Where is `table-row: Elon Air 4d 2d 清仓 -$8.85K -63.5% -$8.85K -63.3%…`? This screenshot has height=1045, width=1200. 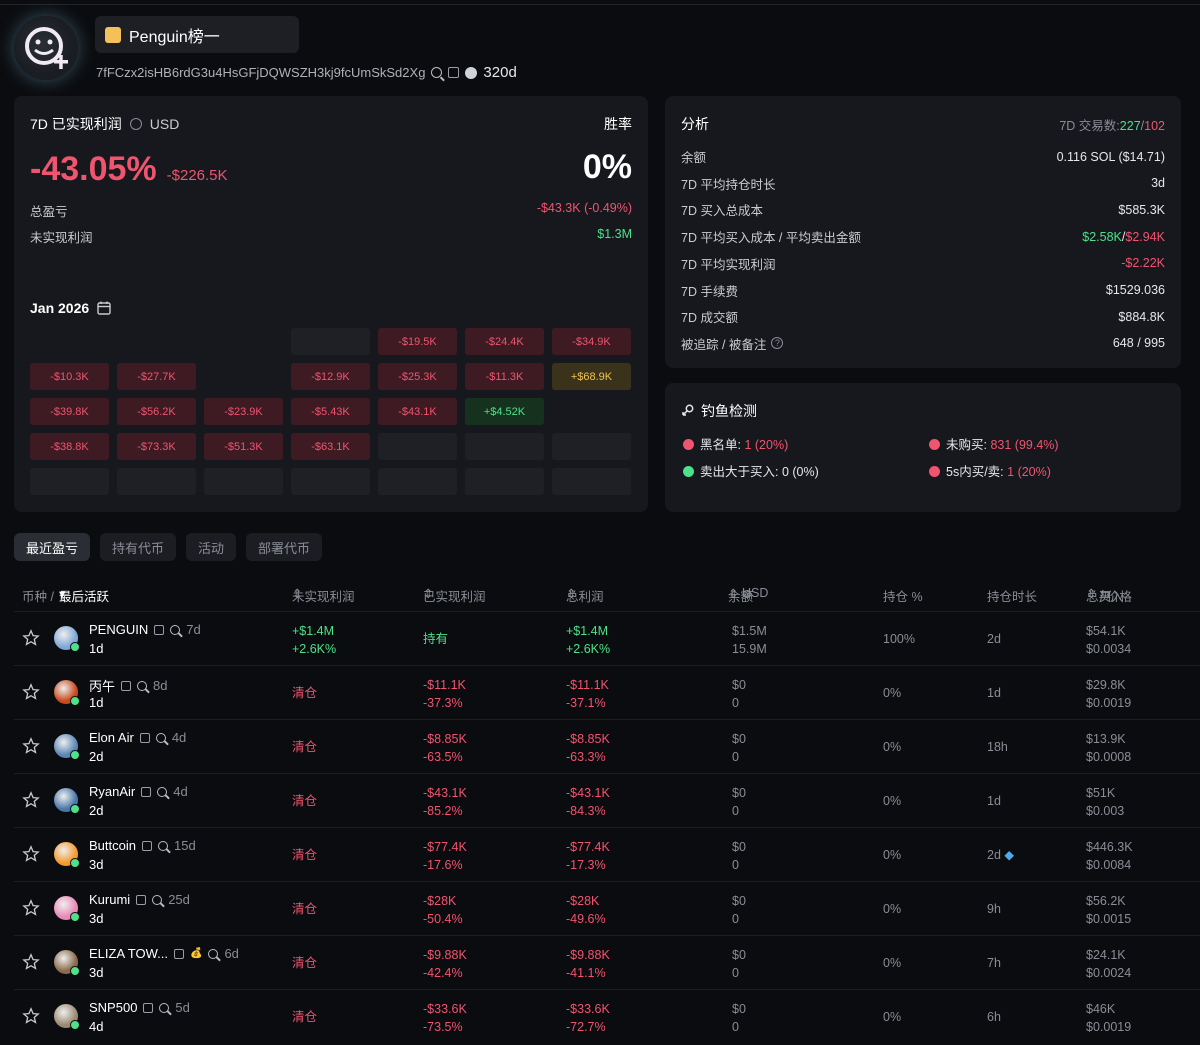 table-row: Elon Air 4d 2d 清仓 -$8.85K -63.5% -$8.85K -63.3%… is located at coordinates (607, 746).